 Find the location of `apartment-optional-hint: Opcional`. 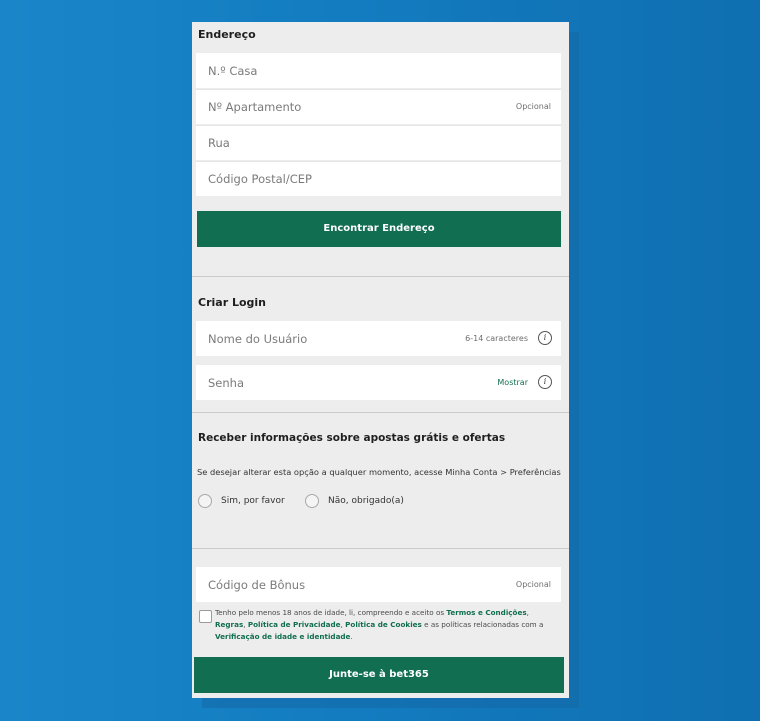

apartment-optional-hint: Opcional is located at coordinates (533, 106).